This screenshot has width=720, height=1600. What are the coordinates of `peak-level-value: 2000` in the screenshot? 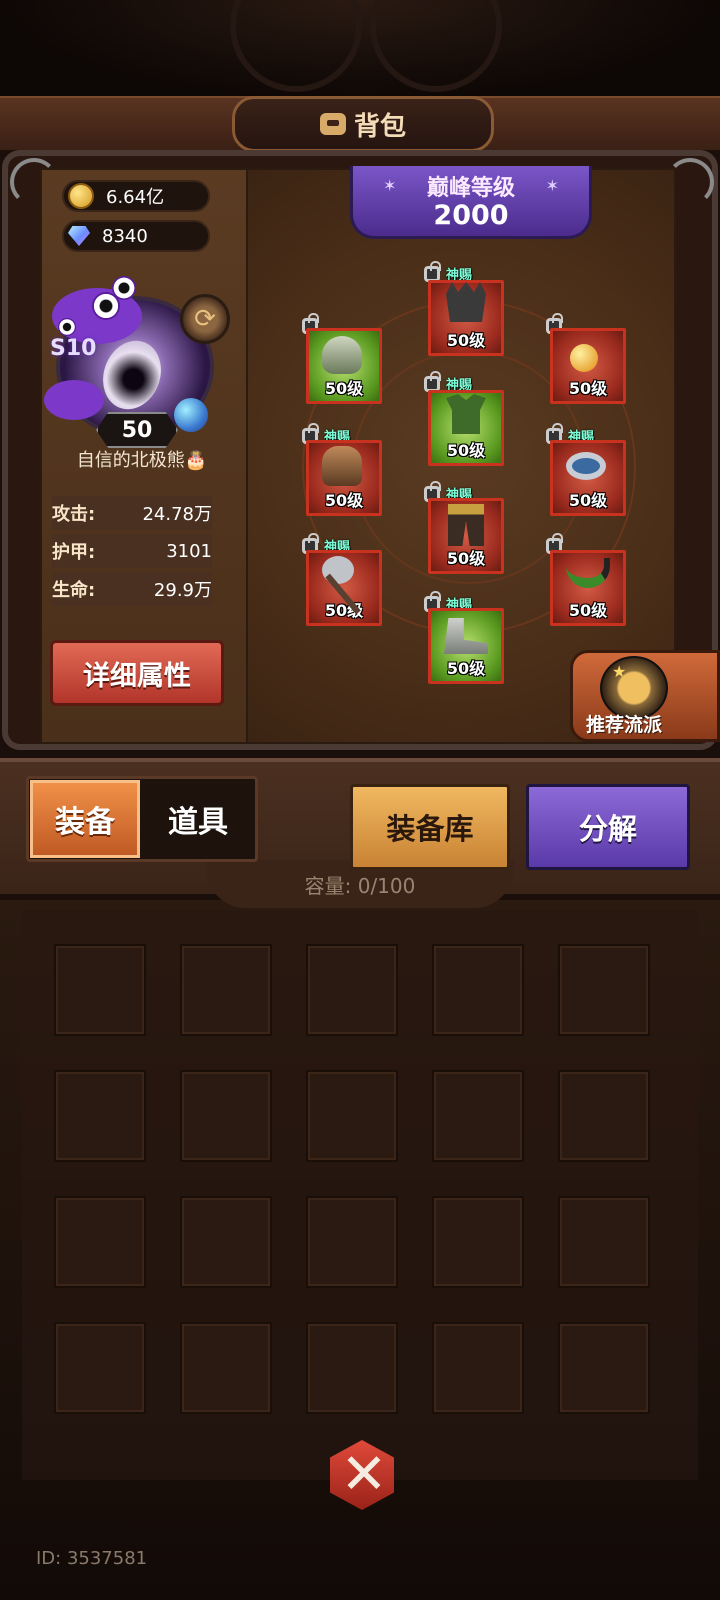 It's located at (471, 215).